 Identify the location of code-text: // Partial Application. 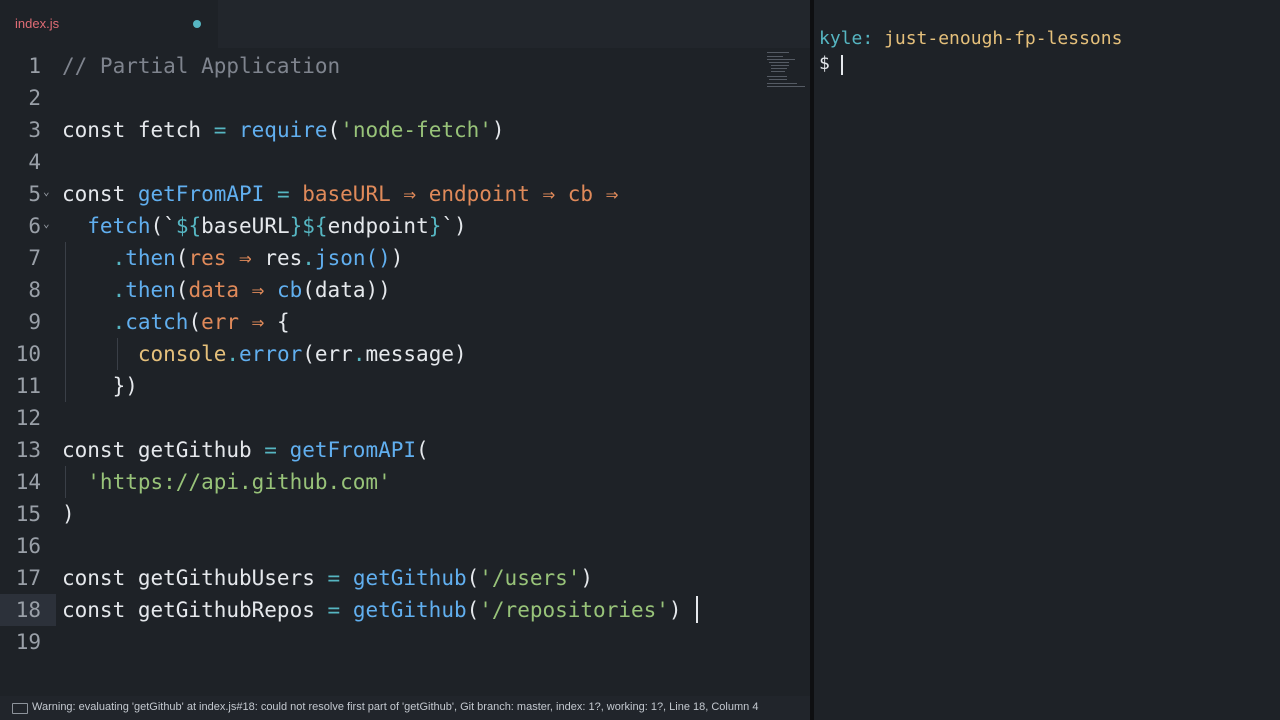
(201, 66).